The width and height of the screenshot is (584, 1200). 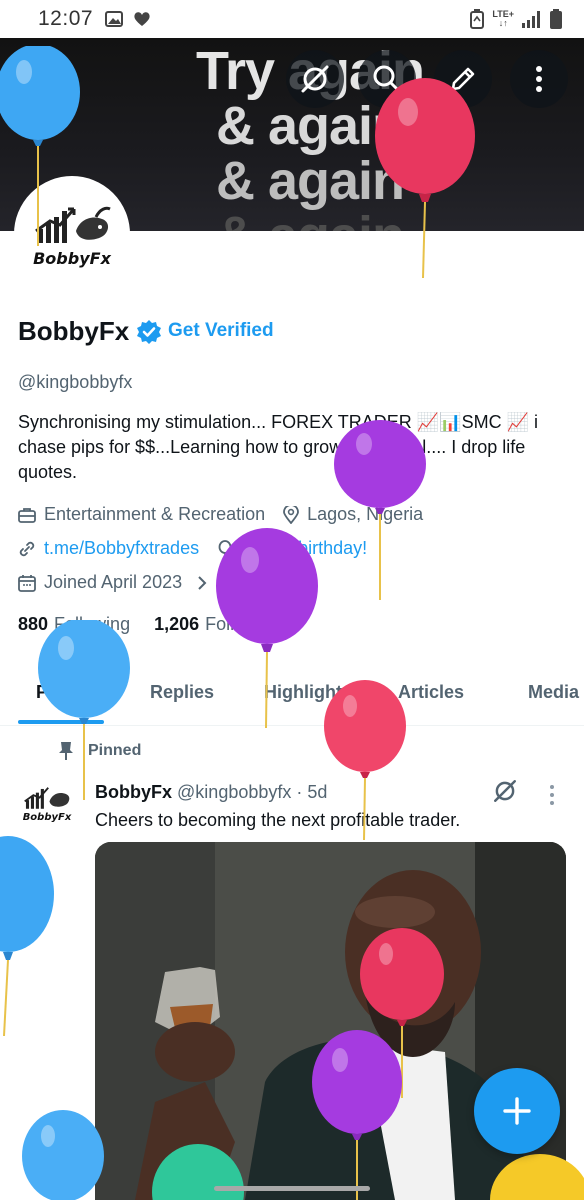 I want to click on recycle-icon, so click(x=477, y=19).